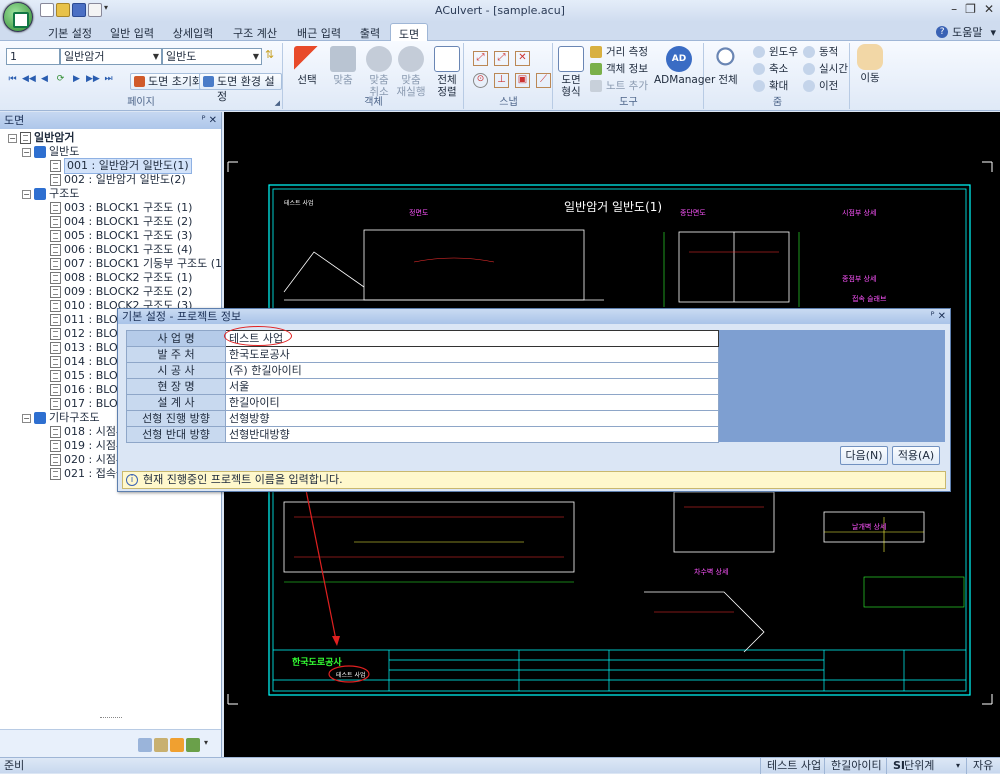 This screenshot has width=1000, height=774. I want to click on minimize-icon: –, so click(954, 9).